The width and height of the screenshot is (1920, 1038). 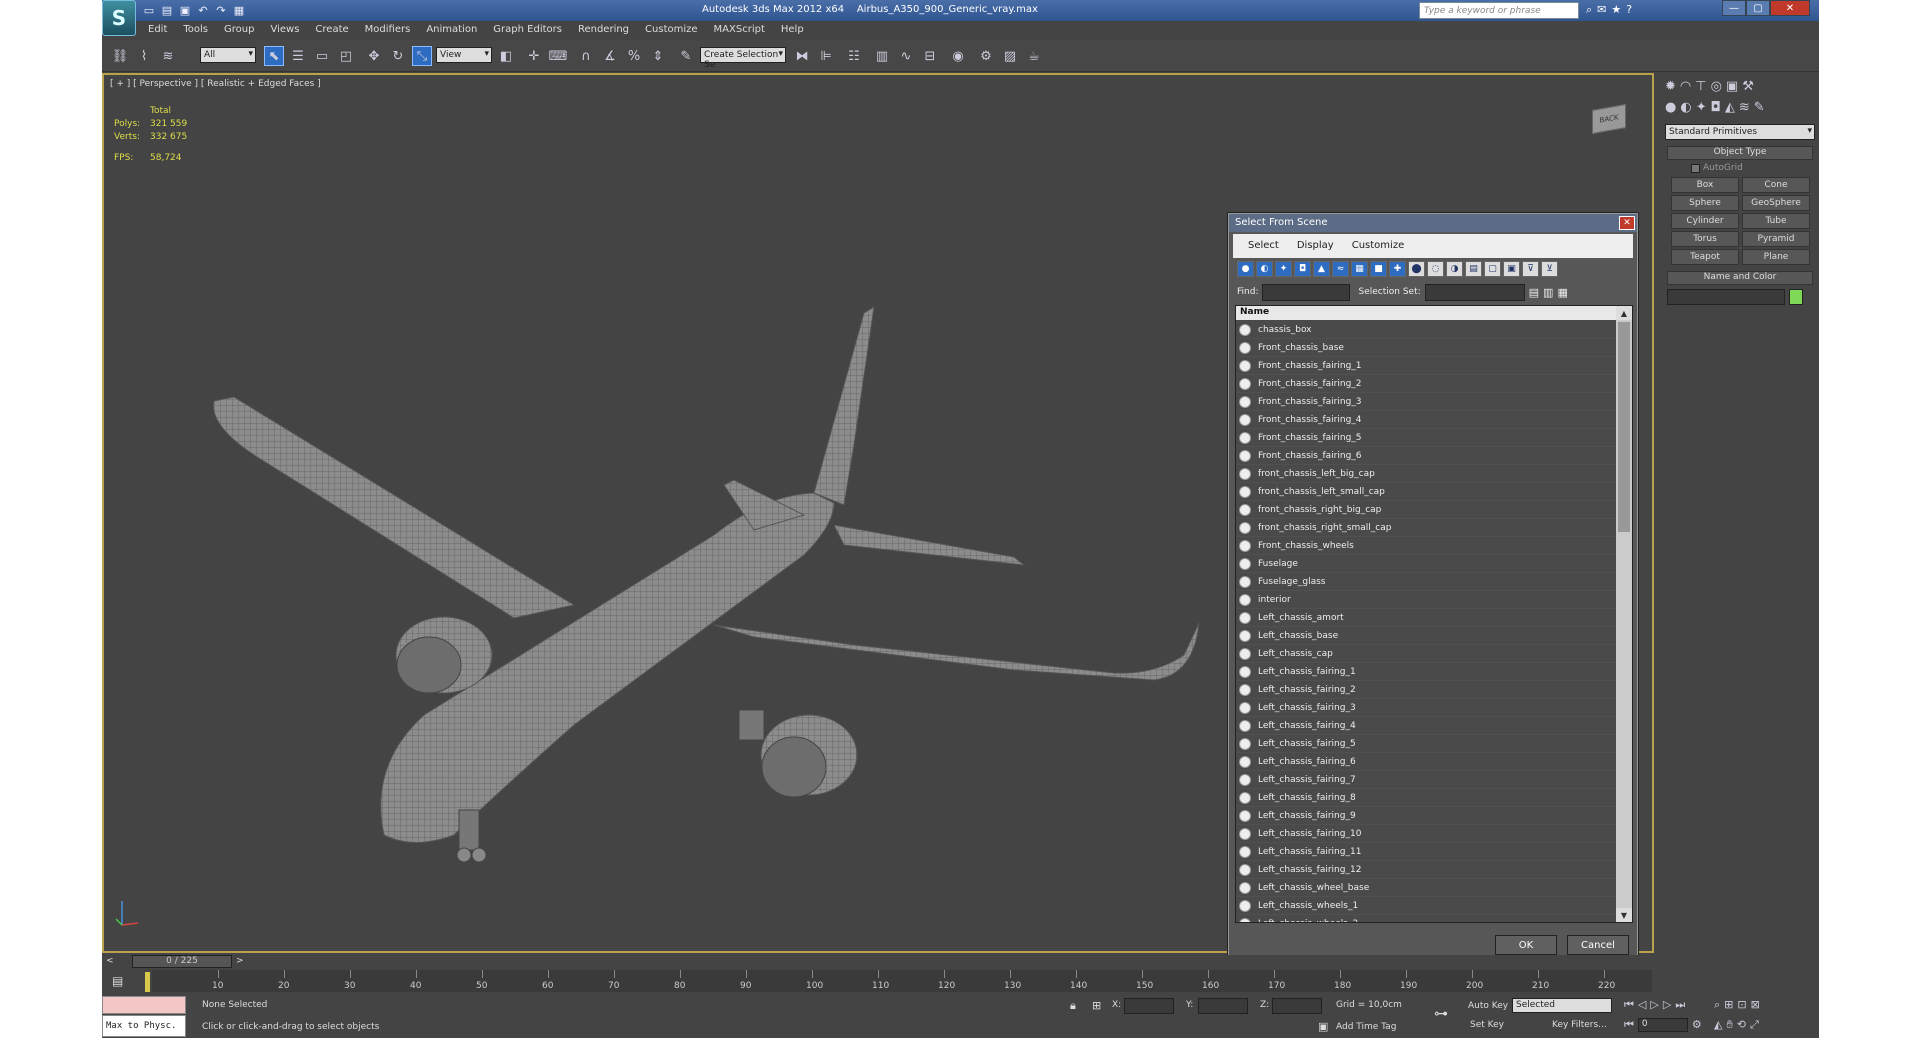 What do you see at coordinates (1426, 654) in the screenshot?
I see `list-item: Left_chassis_cap` at bounding box center [1426, 654].